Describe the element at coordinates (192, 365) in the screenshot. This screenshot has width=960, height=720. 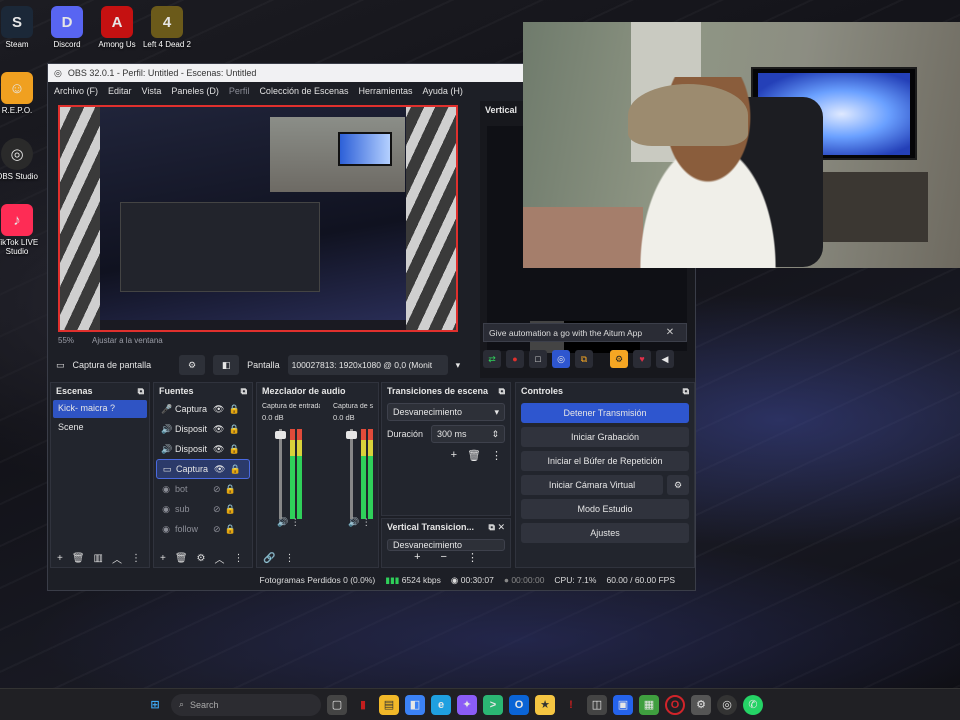
I see `source-properties-button: ⚙` at that location.